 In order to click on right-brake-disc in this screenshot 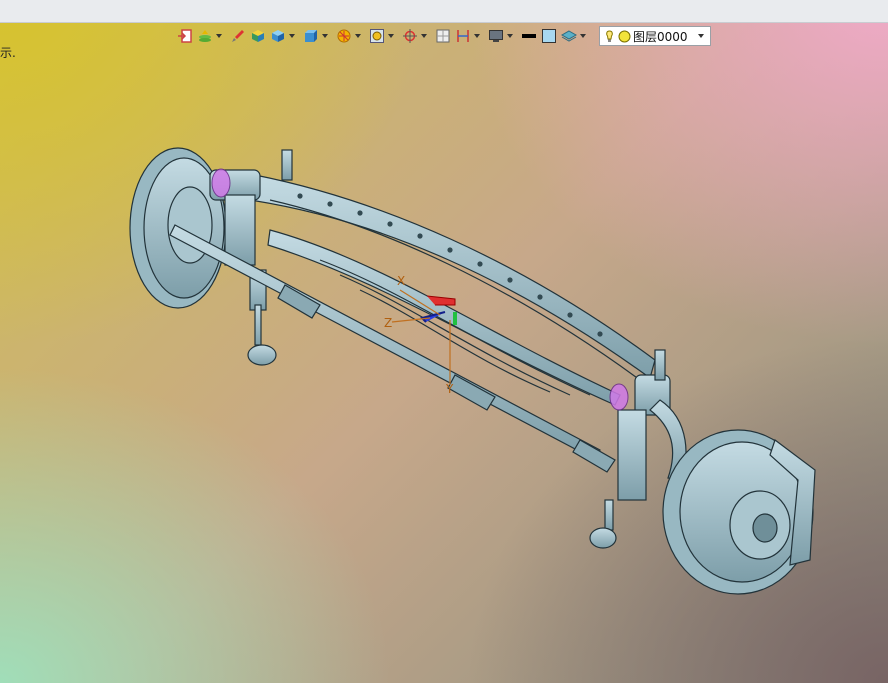, I will do `click(739, 512)`.